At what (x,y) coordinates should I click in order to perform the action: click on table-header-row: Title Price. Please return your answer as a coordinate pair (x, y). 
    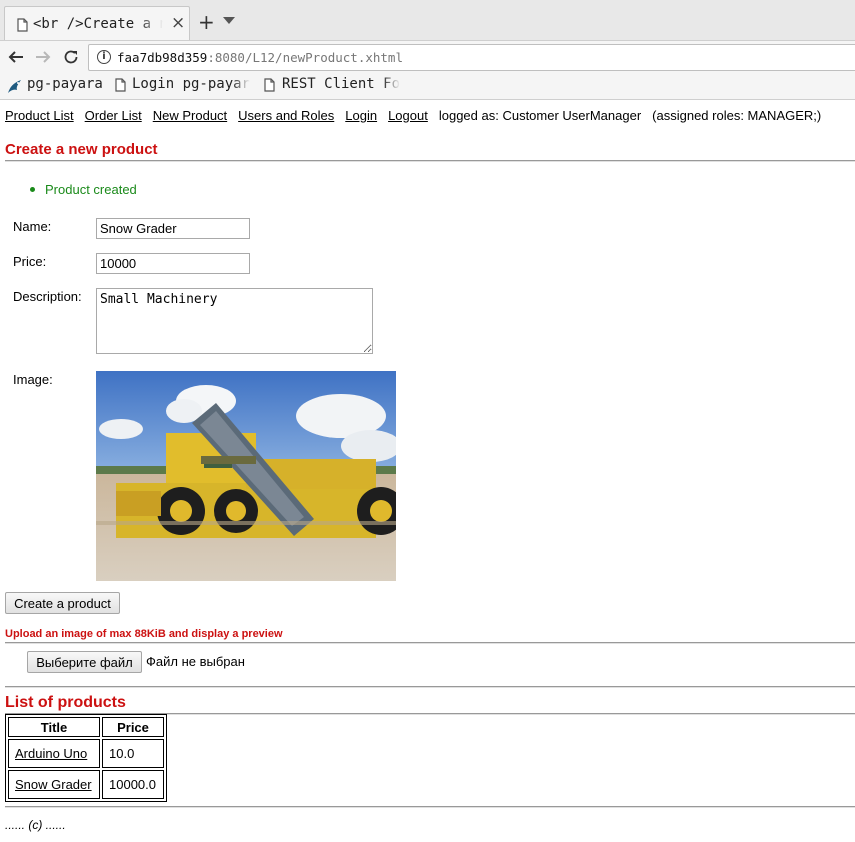
    Looking at the image, I should click on (86, 727).